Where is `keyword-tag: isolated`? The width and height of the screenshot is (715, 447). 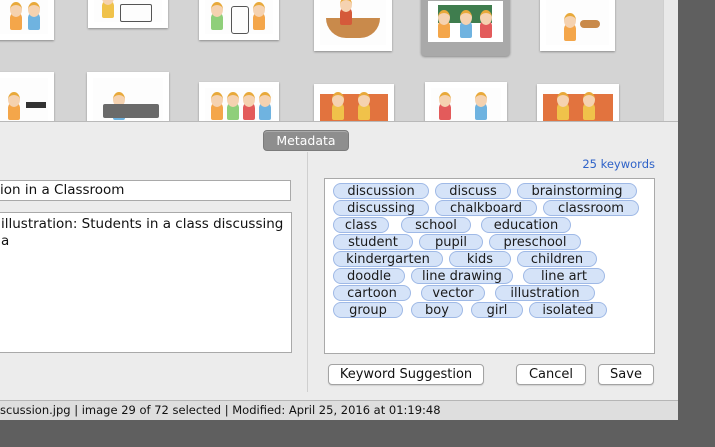
keyword-tag: isolated is located at coordinates (568, 310).